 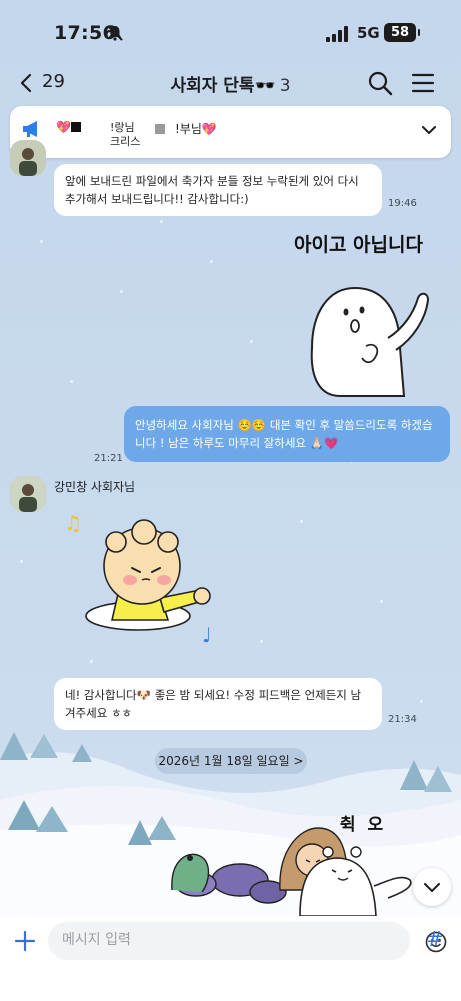 What do you see at coordinates (402, 719) in the screenshot?
I see `message-timestamp: 21:34` at bounding box center [402, 719].